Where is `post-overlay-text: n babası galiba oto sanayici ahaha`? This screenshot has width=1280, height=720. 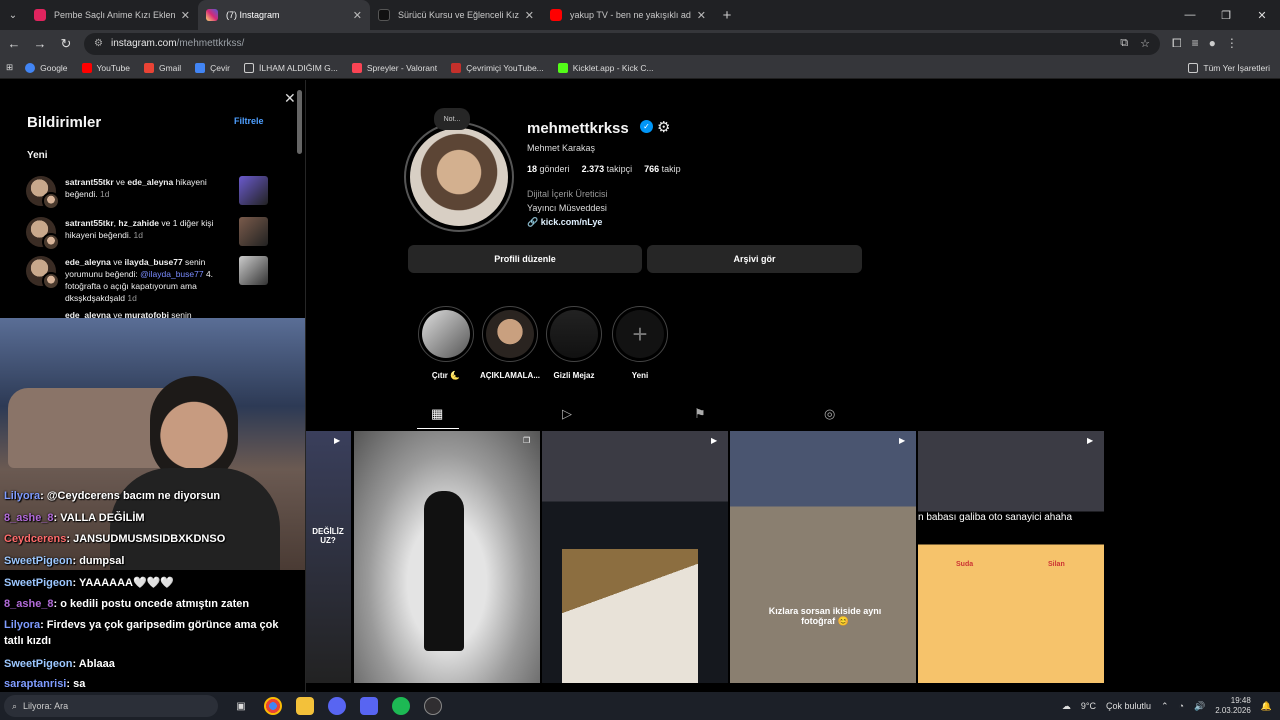
post-overlay-text: n babası galiba oto sanayici ahaha is located at coordinates (995, 517).